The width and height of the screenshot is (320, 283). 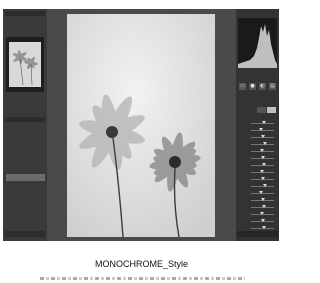 What do you see at coordinates (25, 119) in the screenshot?
I see `presets-header` at bounding box center [25, 119].